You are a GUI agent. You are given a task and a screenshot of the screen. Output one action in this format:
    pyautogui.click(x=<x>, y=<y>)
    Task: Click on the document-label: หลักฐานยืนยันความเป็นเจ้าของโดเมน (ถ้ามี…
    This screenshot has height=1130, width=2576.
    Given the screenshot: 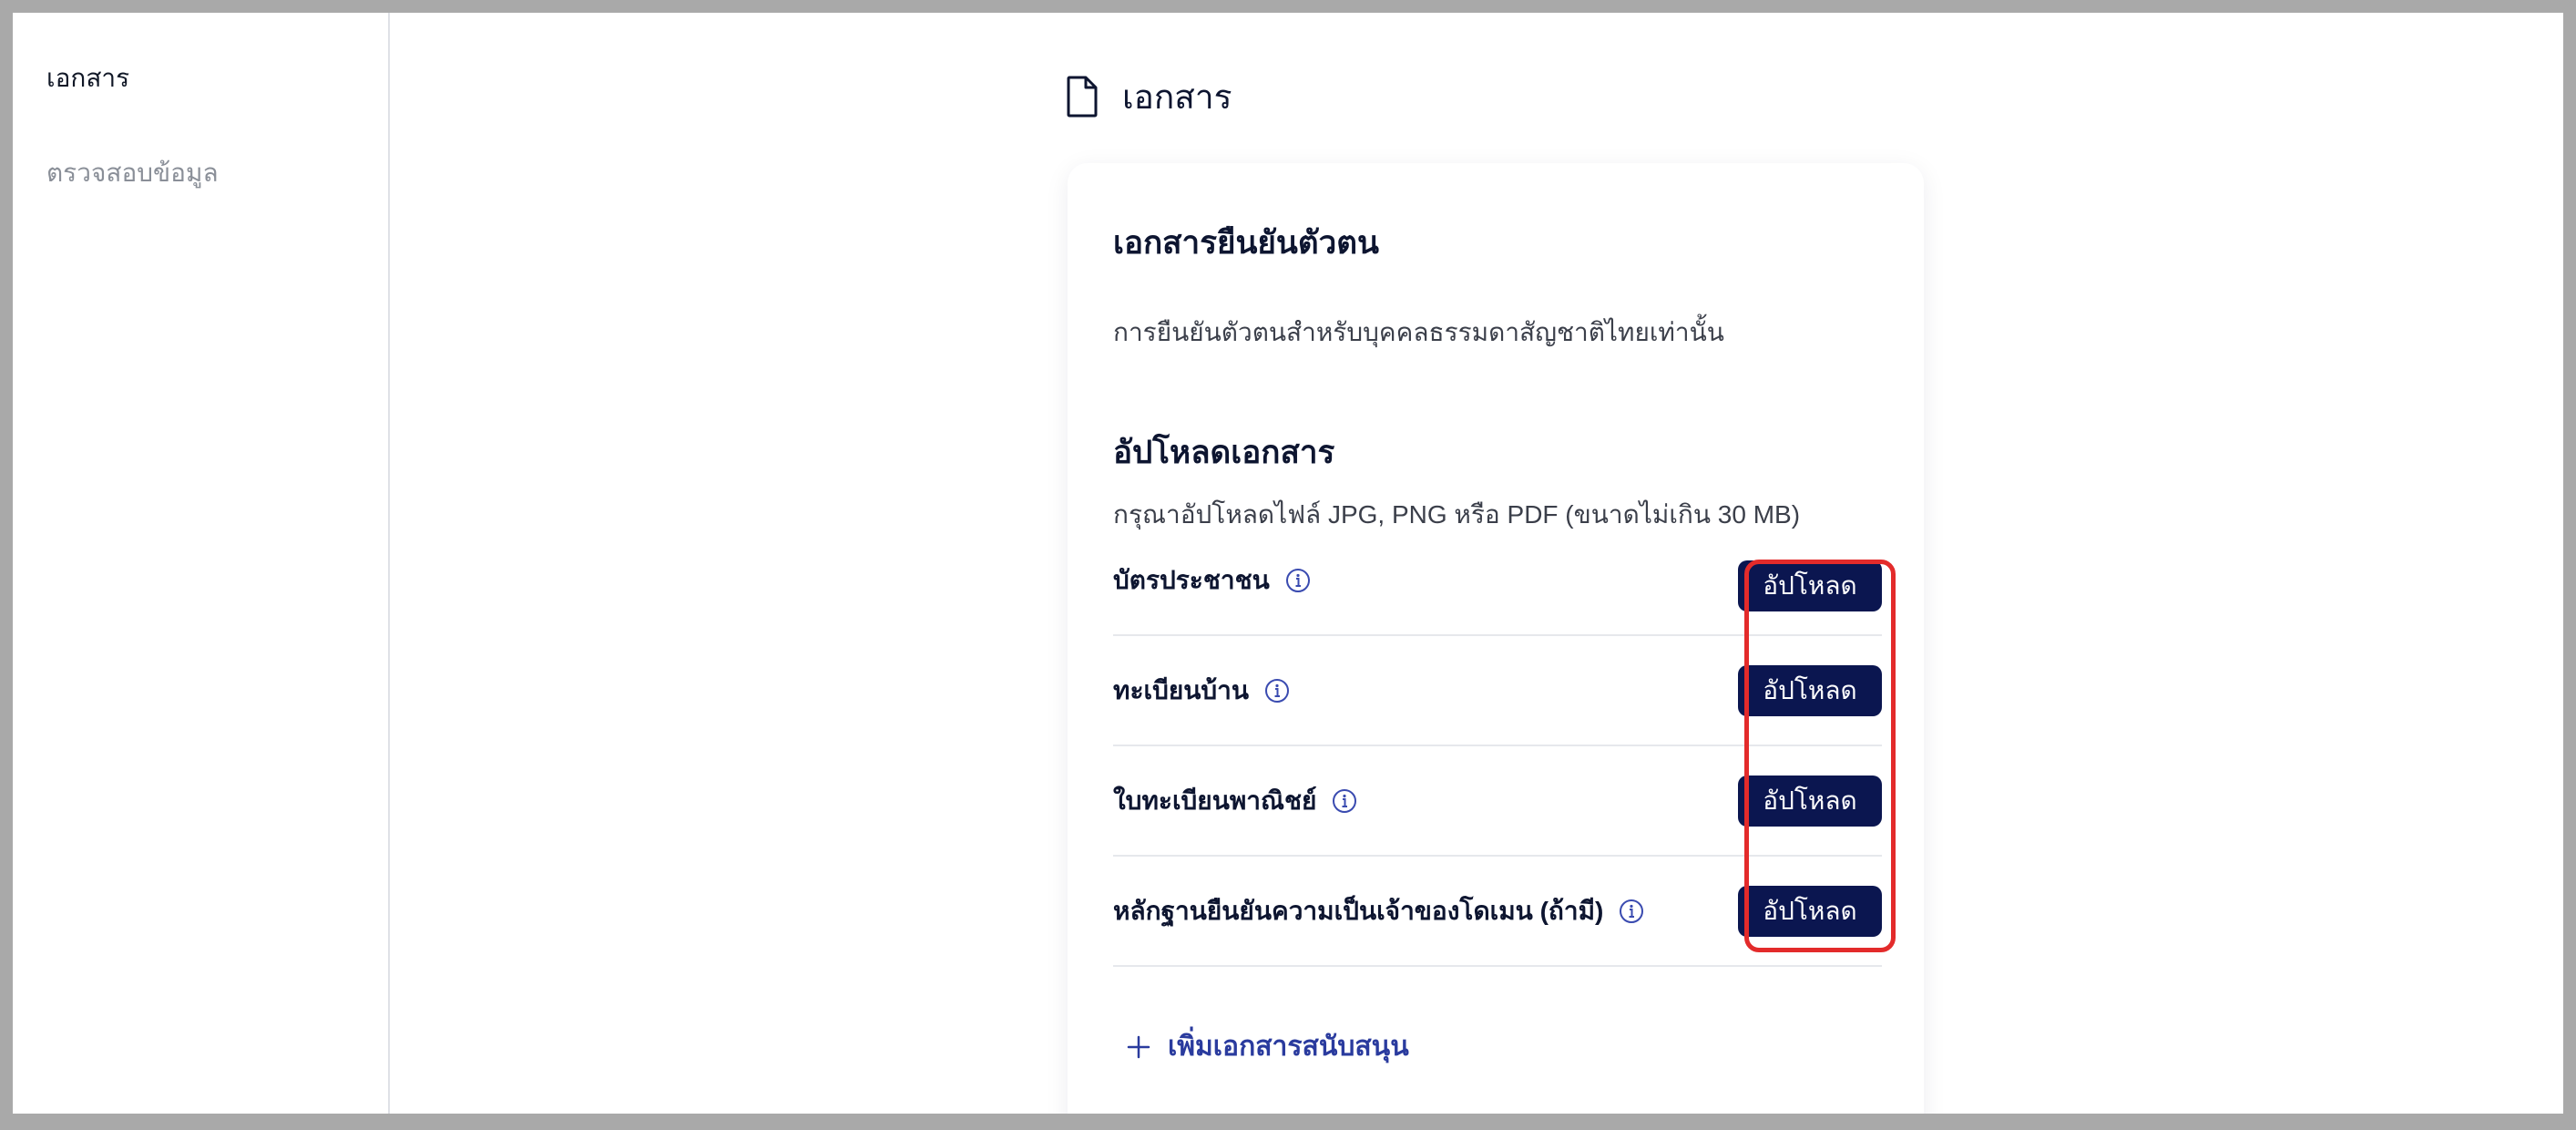 What is the action you would take?
    pyautogui.click(x=1358, y=910)
    